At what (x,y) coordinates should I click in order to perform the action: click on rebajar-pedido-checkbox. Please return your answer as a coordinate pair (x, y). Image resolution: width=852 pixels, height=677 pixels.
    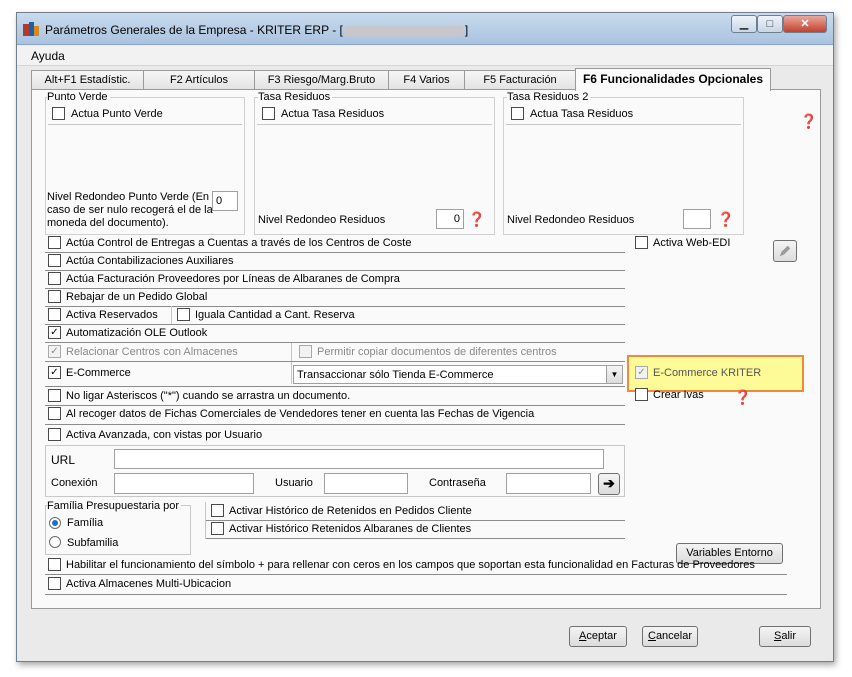
    Looking at the image, I should click on (54, 296).